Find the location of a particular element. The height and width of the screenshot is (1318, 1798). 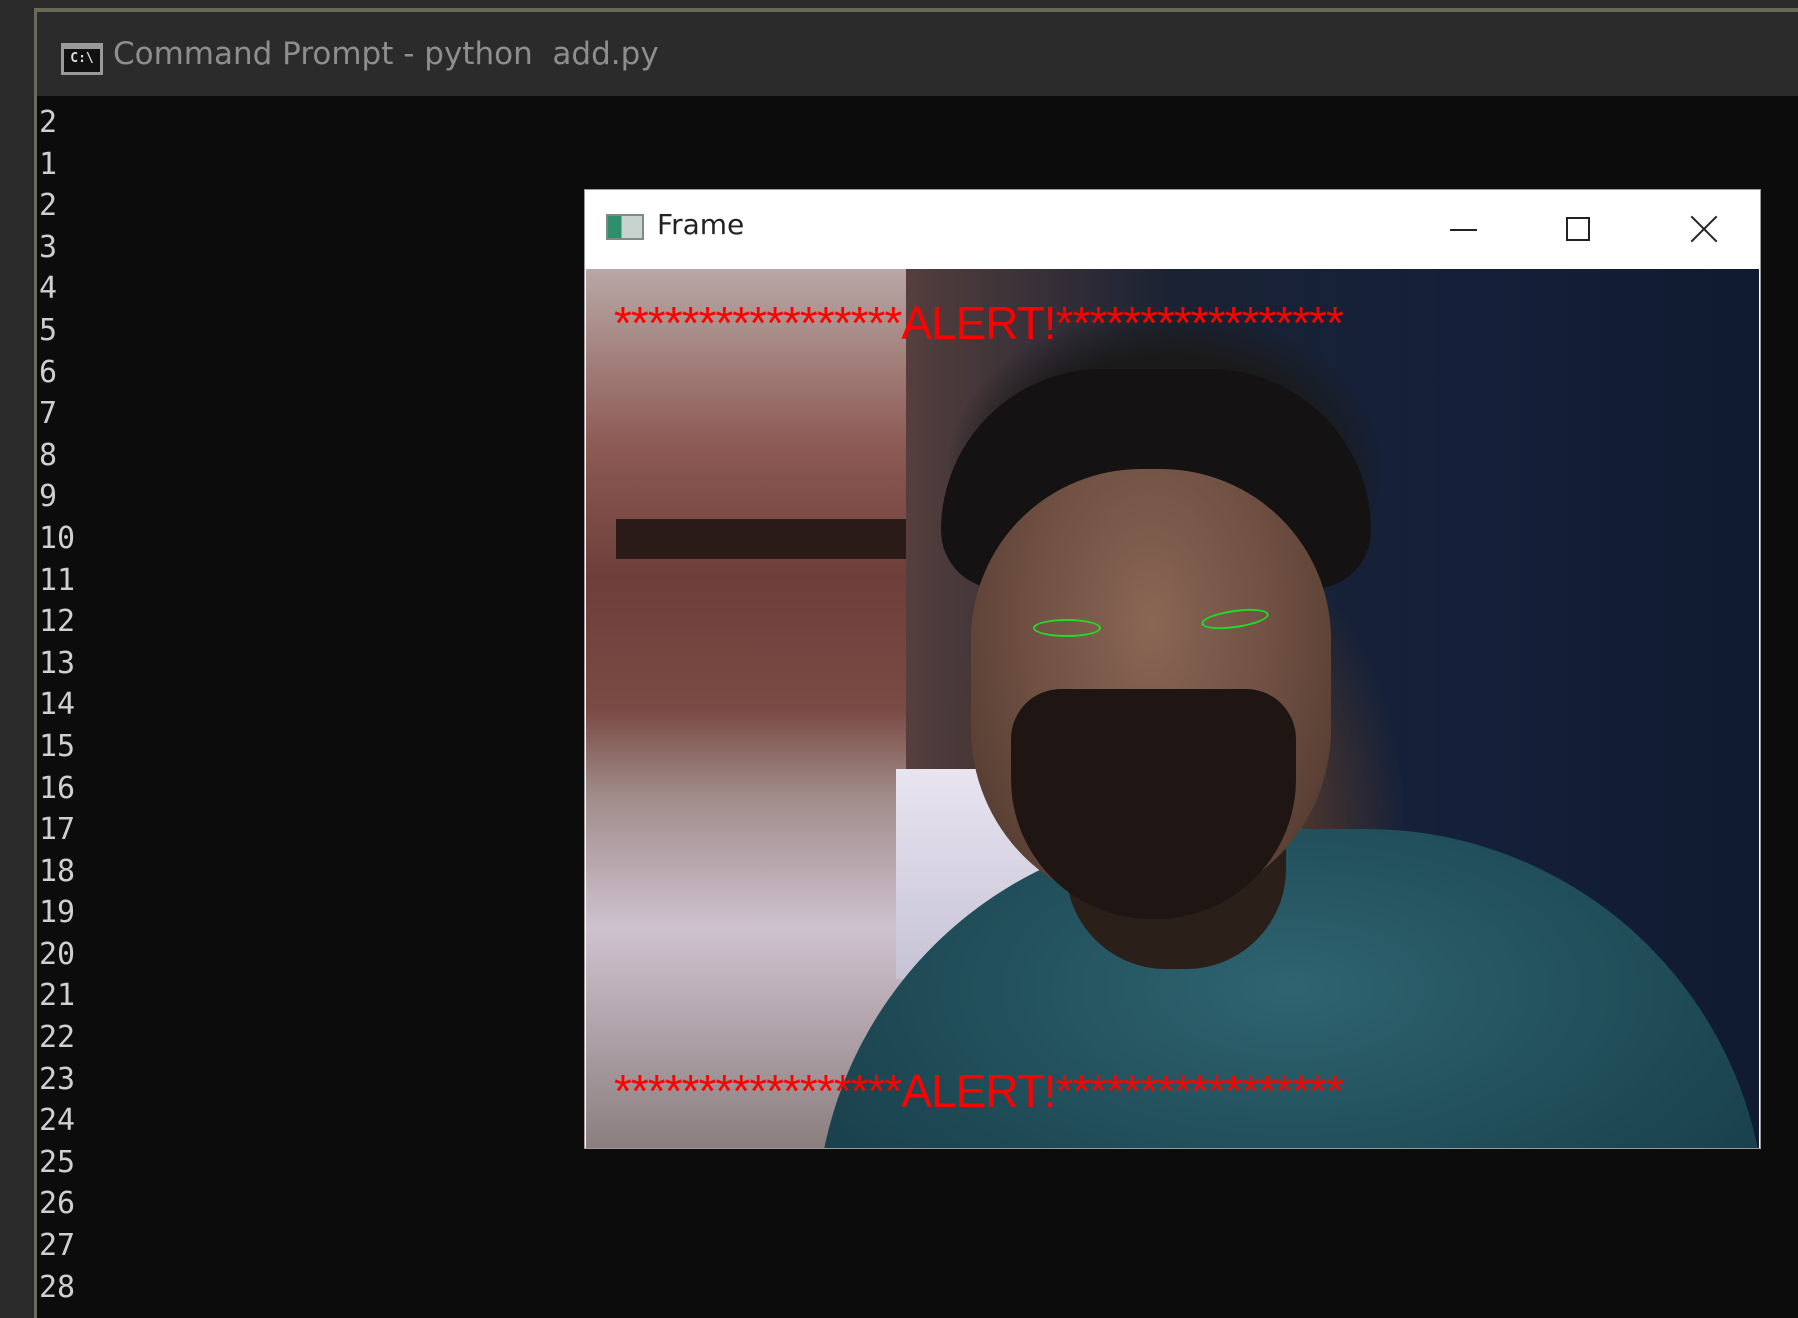

console-line: 28 is located at coordinates (57, 1287).